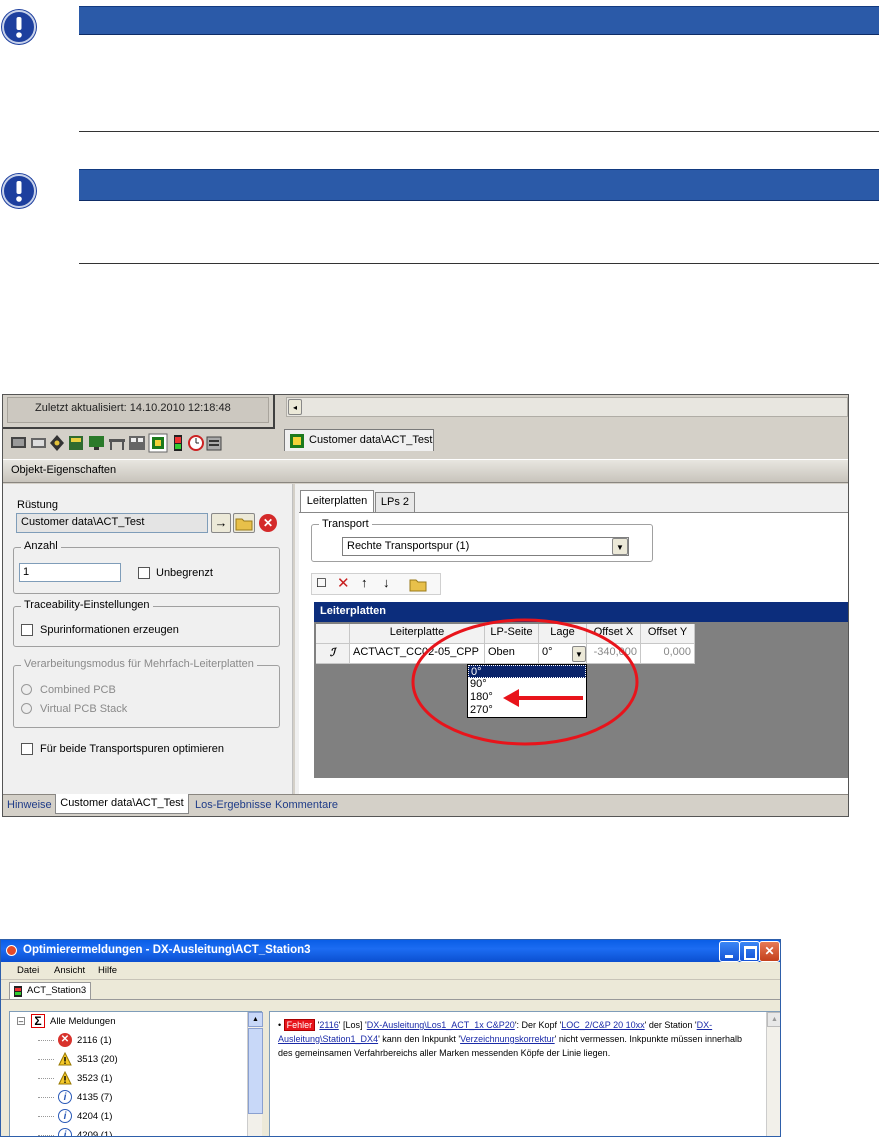 This screenshot has width=879, height=1137. Describe the element at coordinates (419, 1039) in the screenshot. I see `msg-text-3: ' kann den Inkpunkt '` at that location.